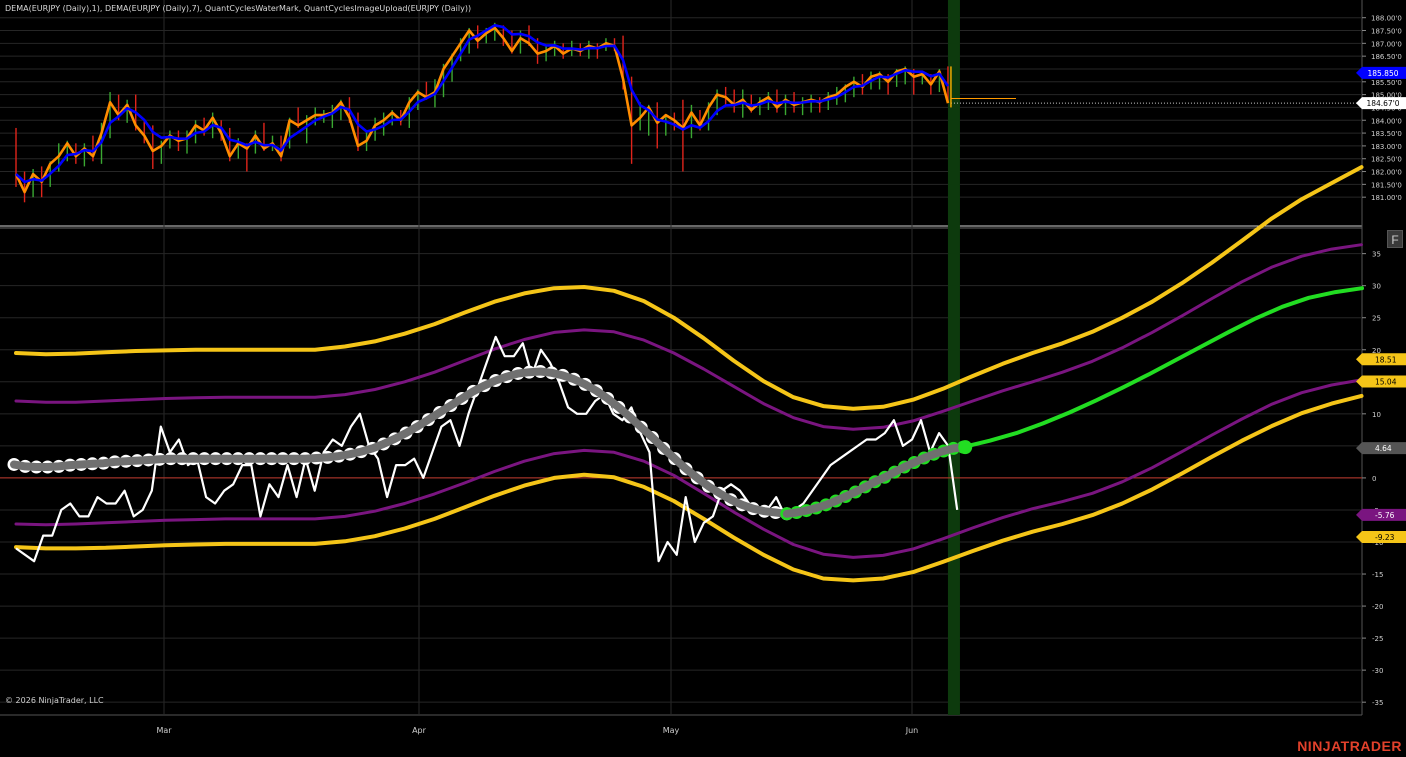 The width and height of the screenshot is (1406, 757). I want to click on x-tick-label: May, so click(671, 730).